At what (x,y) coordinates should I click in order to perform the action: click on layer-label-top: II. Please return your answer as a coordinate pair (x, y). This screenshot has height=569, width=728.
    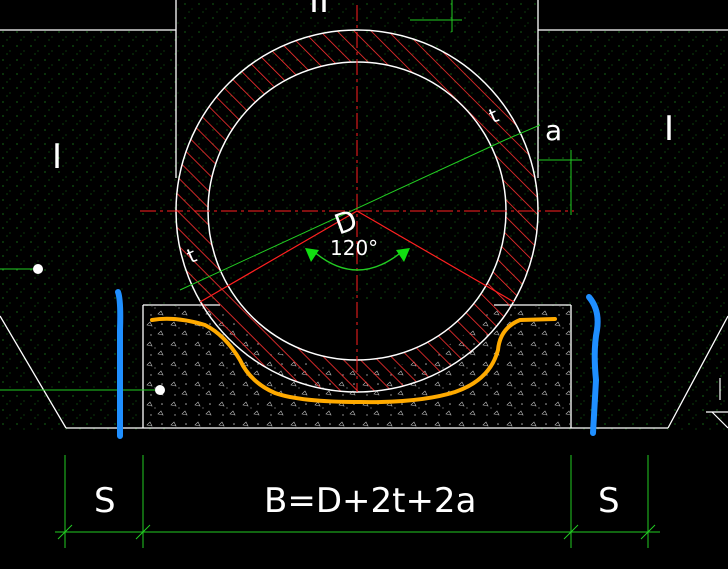
    Looking at the image, I should click on (319, 10).